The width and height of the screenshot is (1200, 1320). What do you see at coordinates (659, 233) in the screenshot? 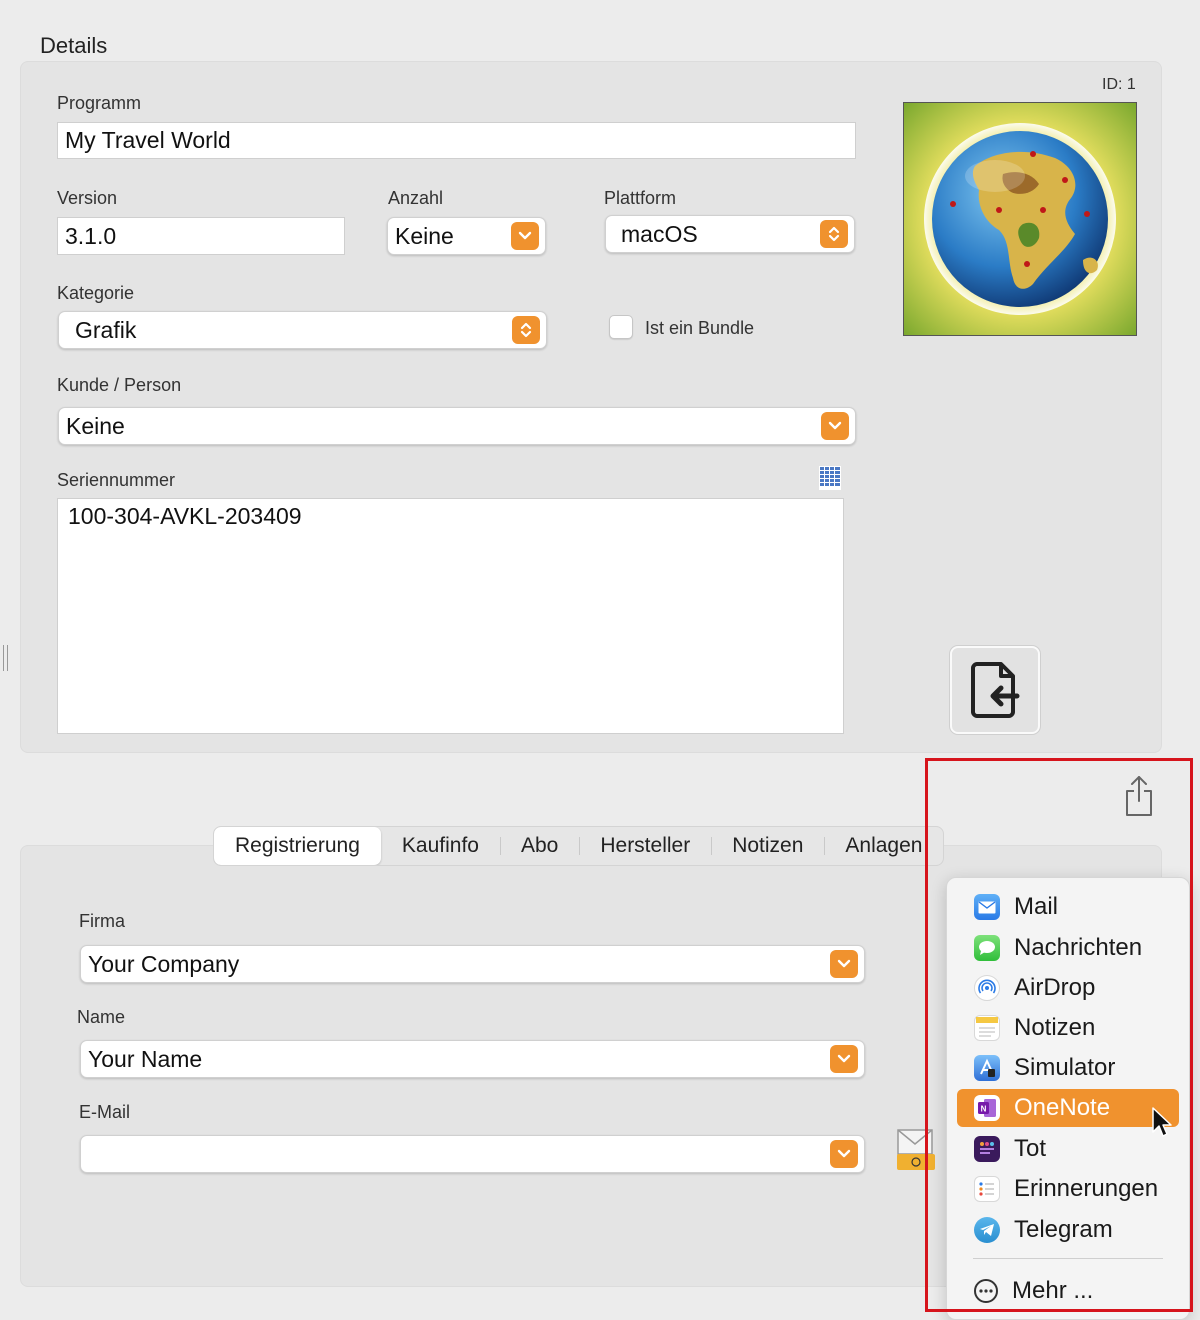
I see `platform-value: macOS` at bounding box center [659, 233].